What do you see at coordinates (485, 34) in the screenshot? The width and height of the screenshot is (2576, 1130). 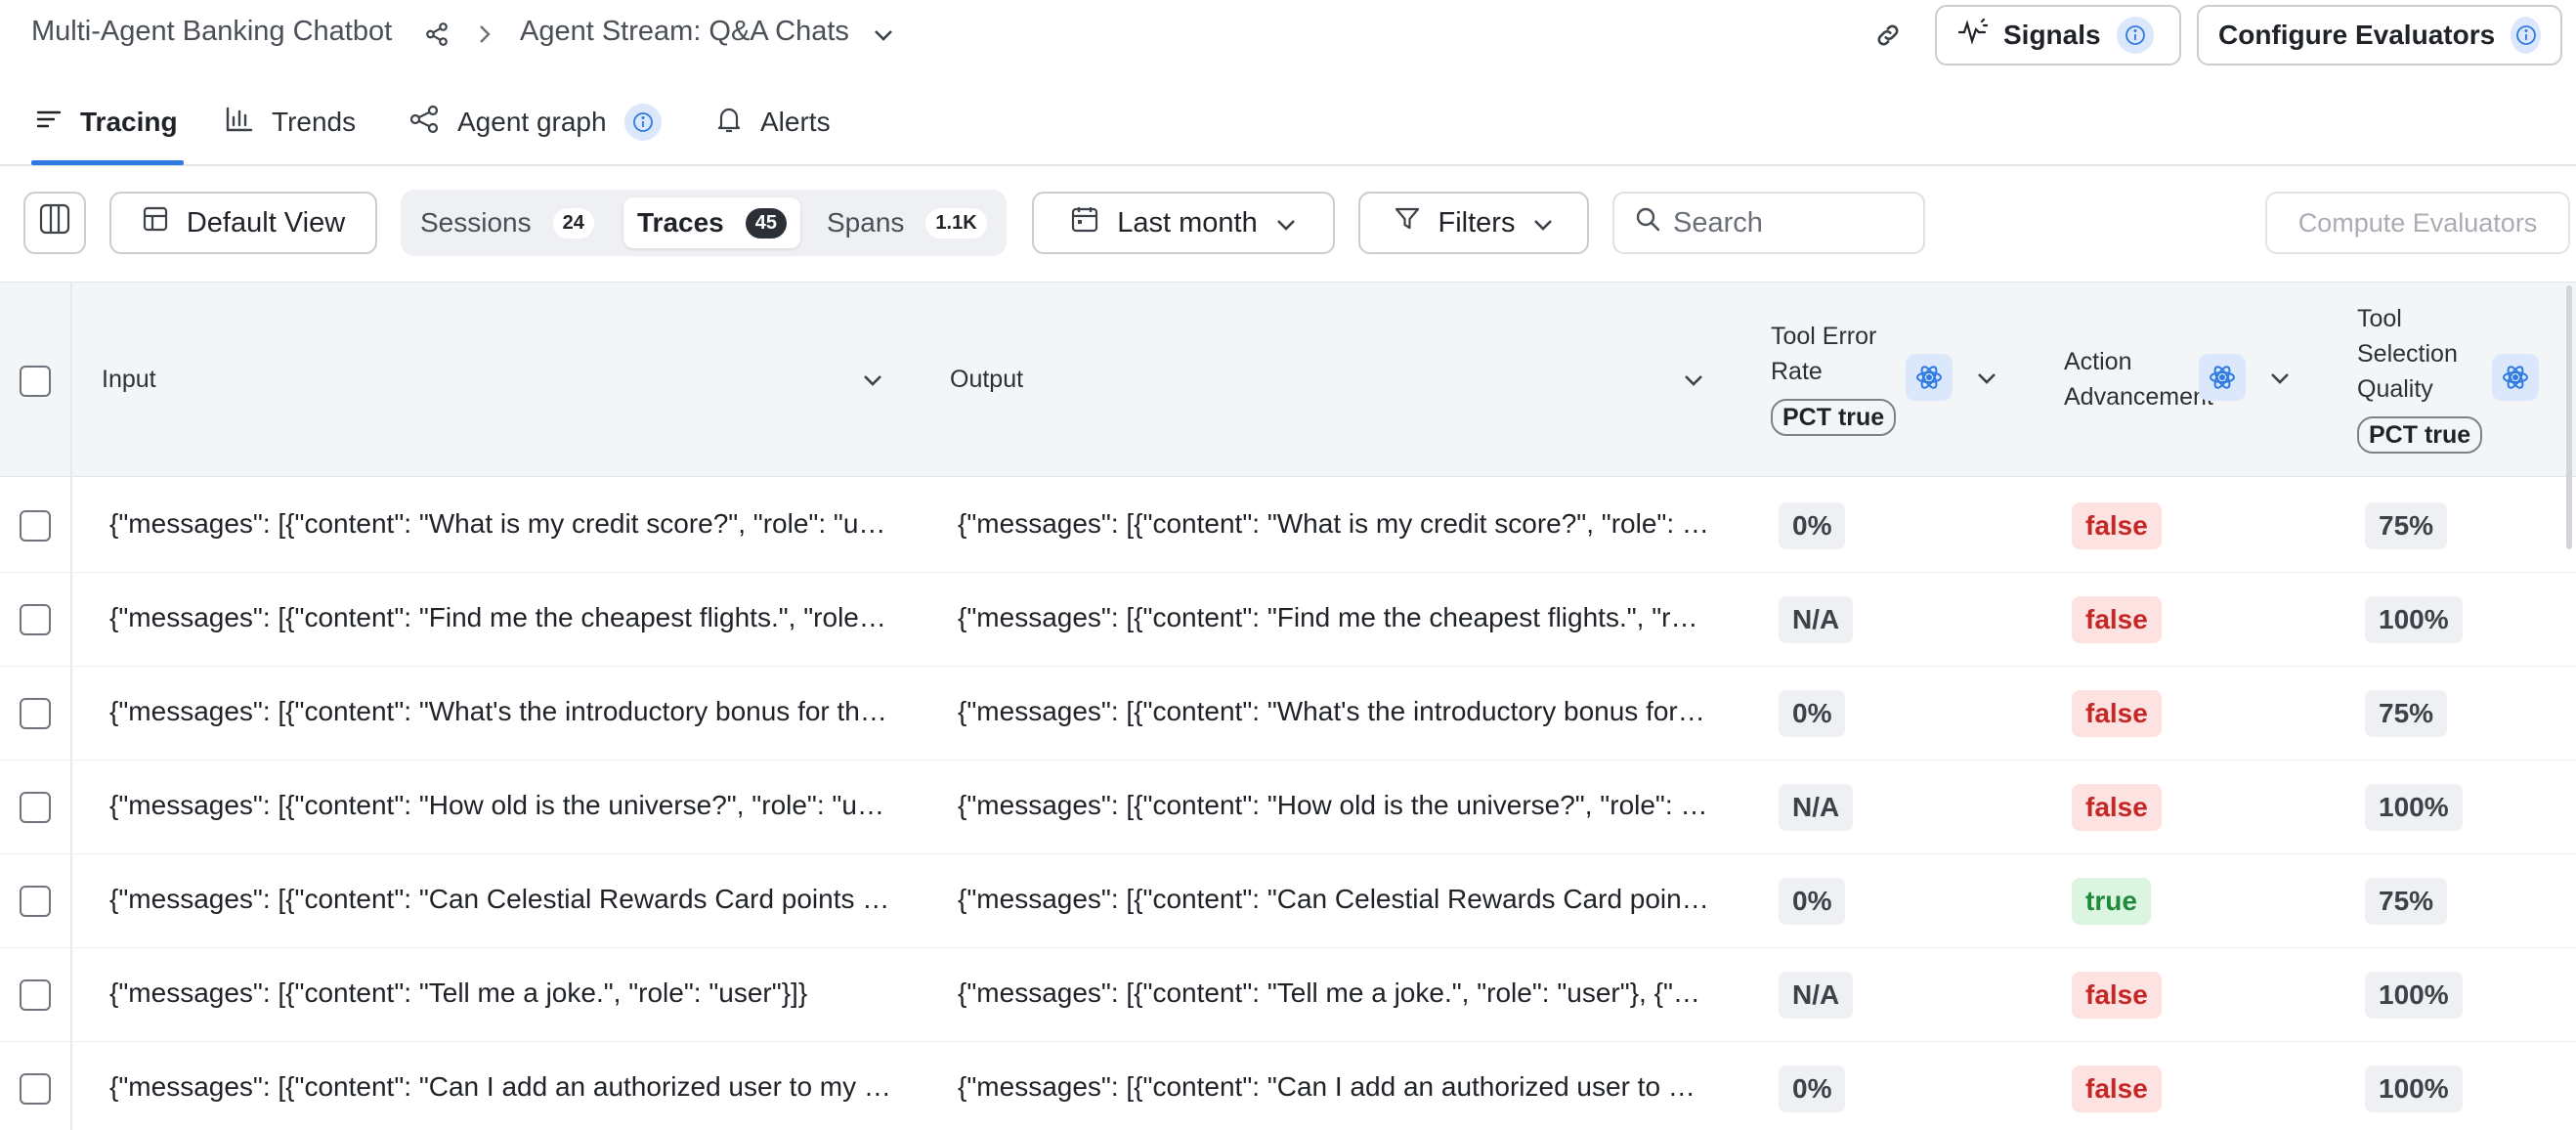 I see `chevron-right-icon` at bounding box center [485, 34].